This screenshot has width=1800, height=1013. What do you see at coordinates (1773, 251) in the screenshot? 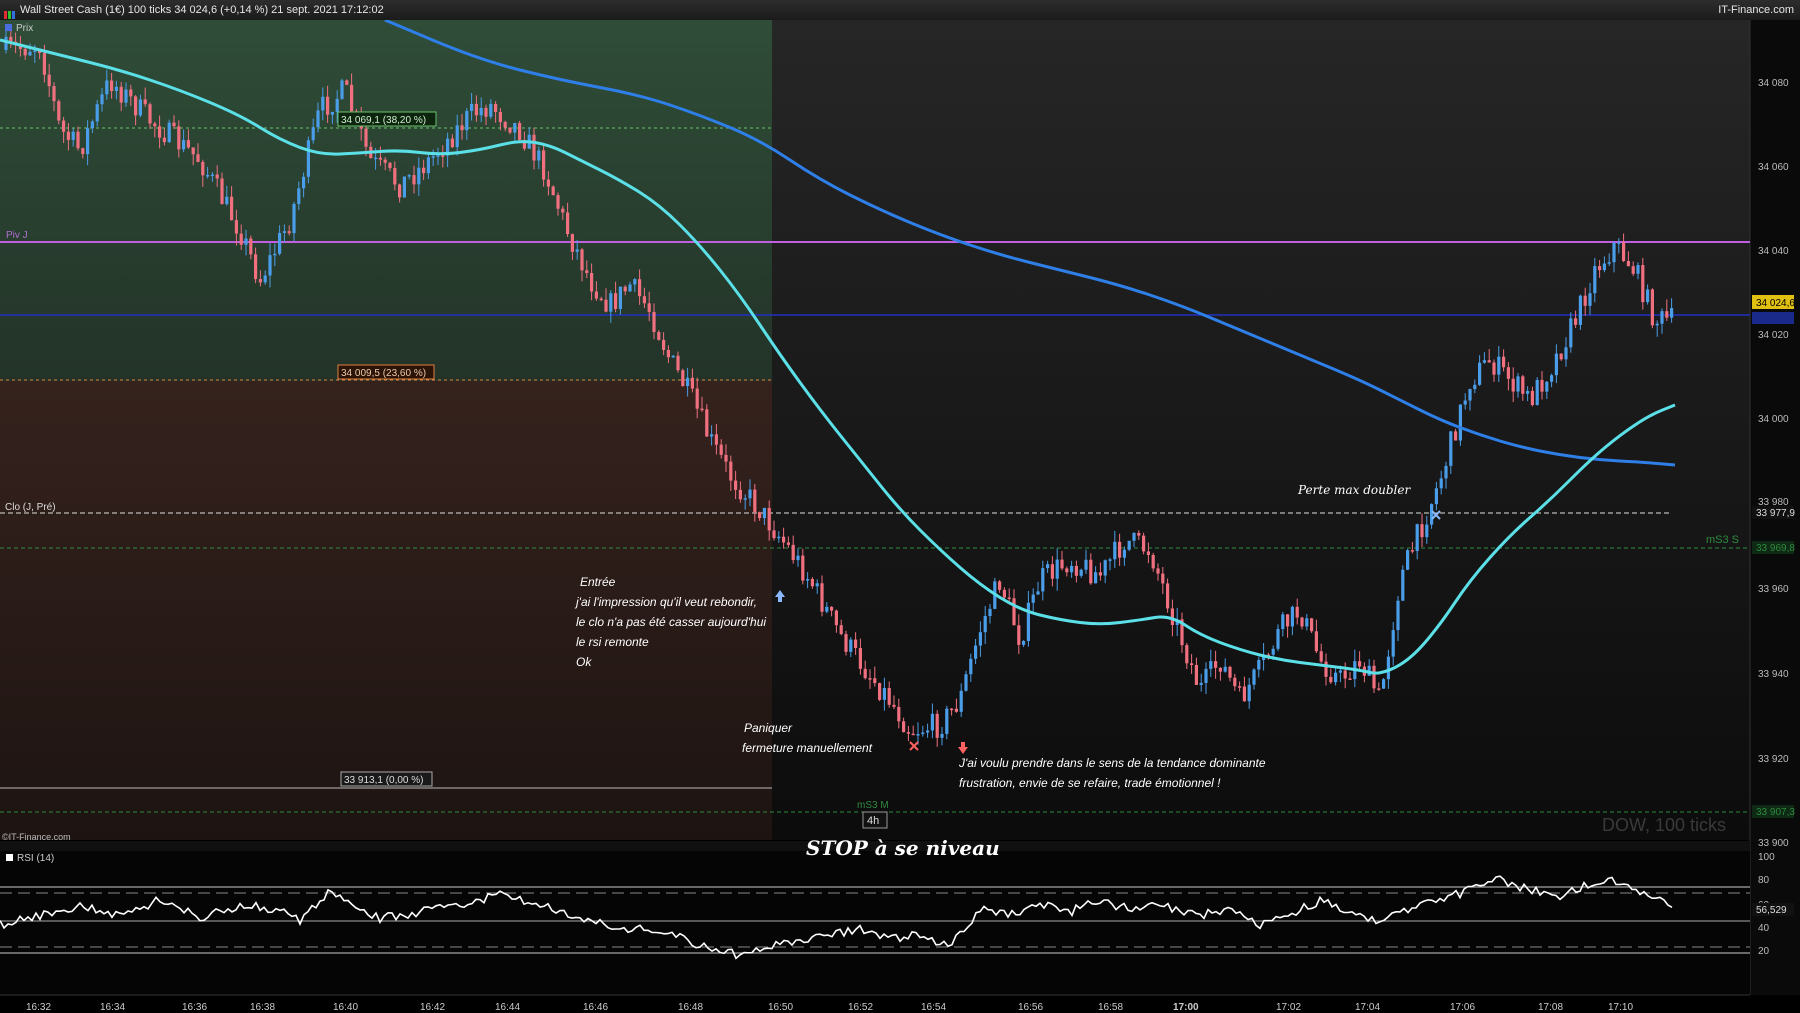
I see `price-tick: 34 040` at bounding box center [1773, 251].